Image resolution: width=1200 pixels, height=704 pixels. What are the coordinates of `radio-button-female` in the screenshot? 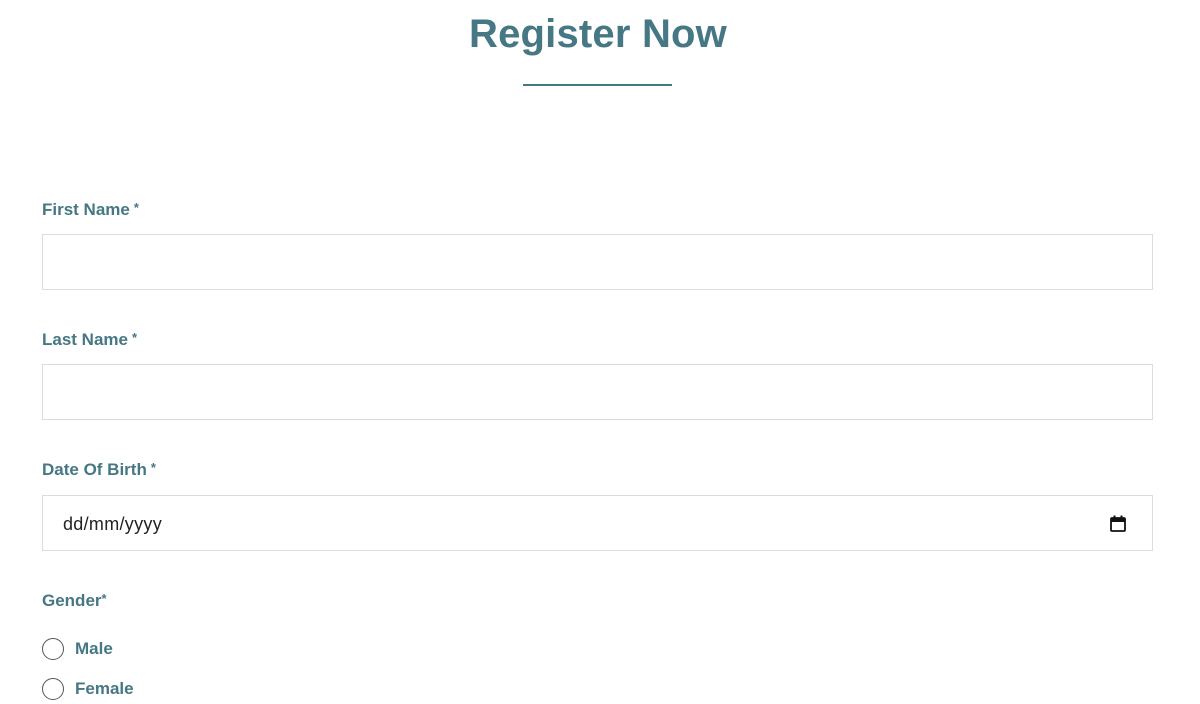 It's located at (53, 689).